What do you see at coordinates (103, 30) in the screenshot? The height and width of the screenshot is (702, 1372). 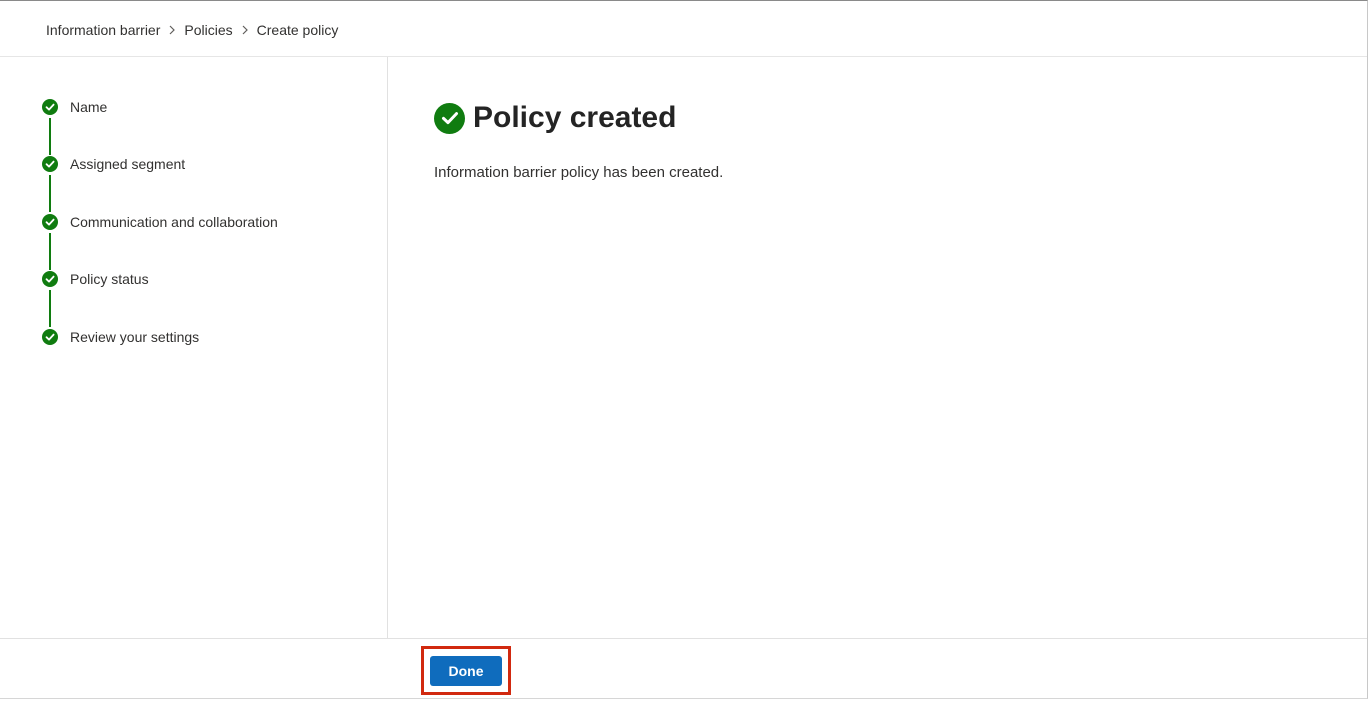 I see `breadcrumb-information-barrier: Information barrier` at bounding box center [103, 30].